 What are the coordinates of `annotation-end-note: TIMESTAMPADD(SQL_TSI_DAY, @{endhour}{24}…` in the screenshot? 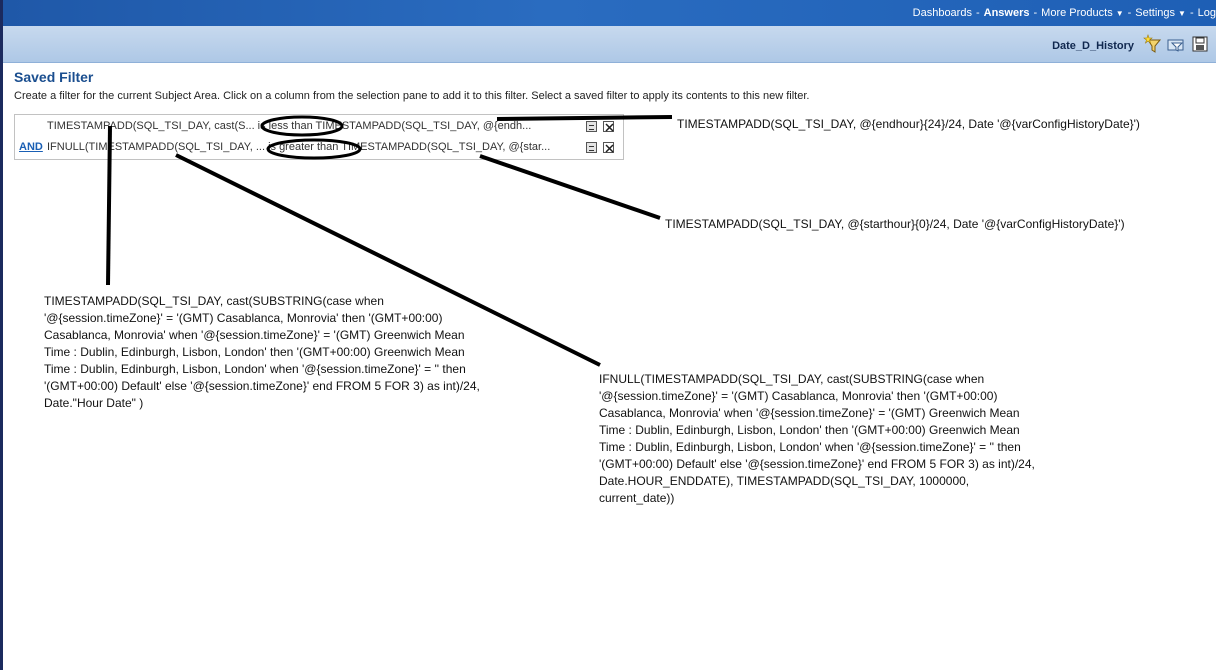 It's located at (908, 124).